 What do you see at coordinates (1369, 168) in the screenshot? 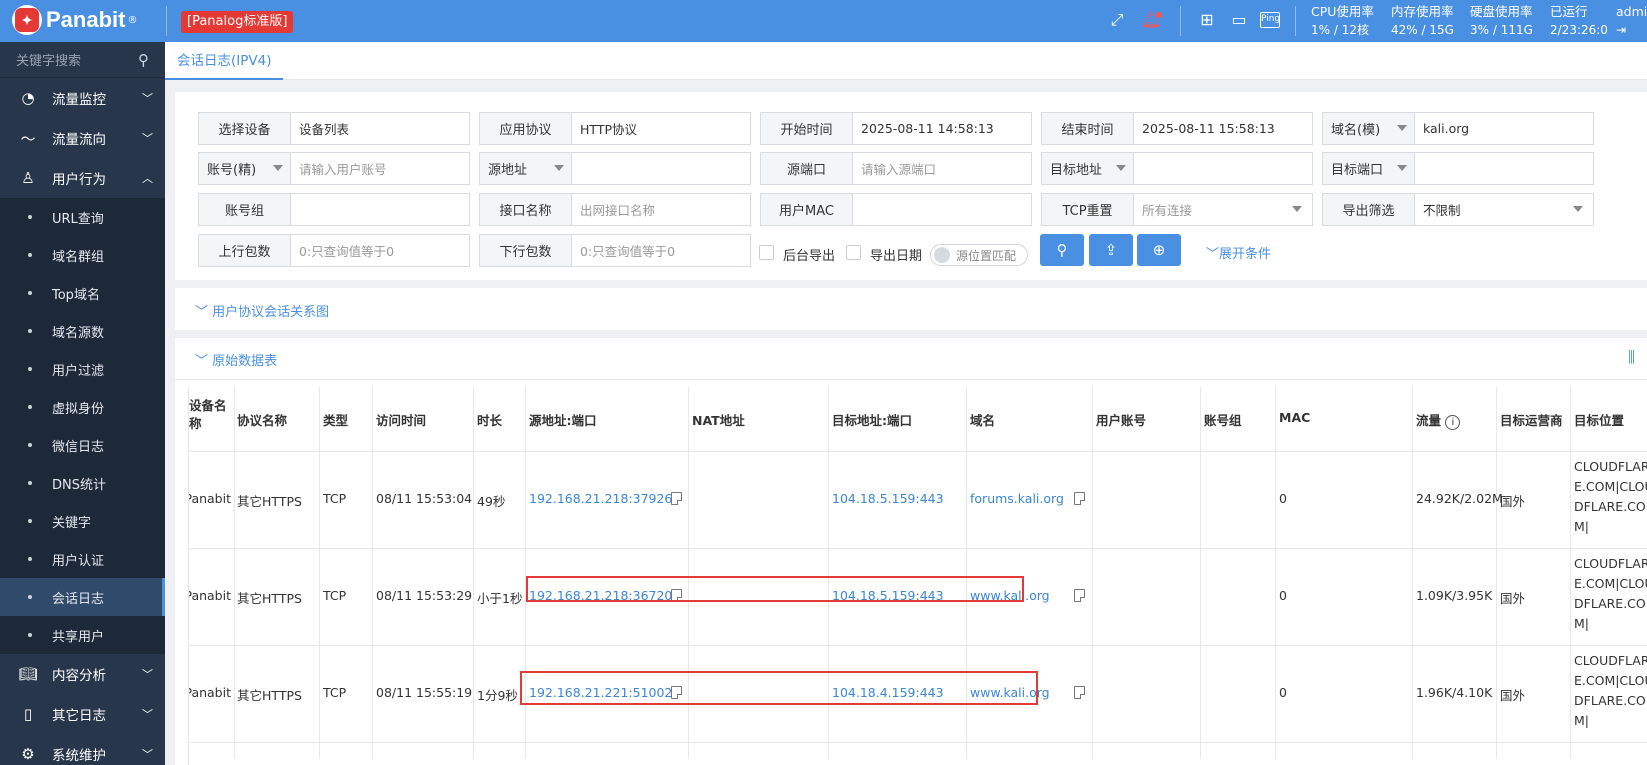
I see `dest-port-select: 目标端口` at bounding box center [1369, 168].